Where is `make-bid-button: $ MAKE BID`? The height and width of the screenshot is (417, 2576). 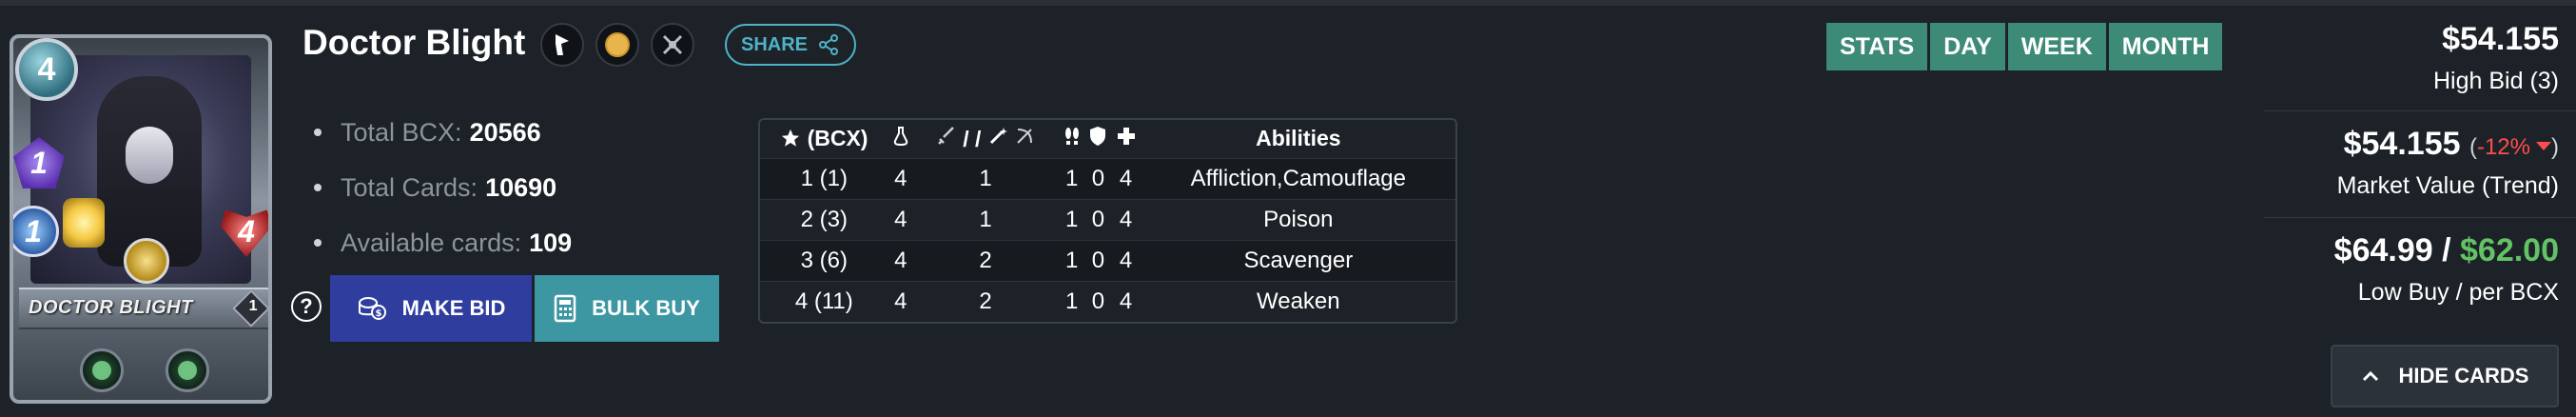 make-bid-button: $ MAKE BID is located at coordinates (431, 308).